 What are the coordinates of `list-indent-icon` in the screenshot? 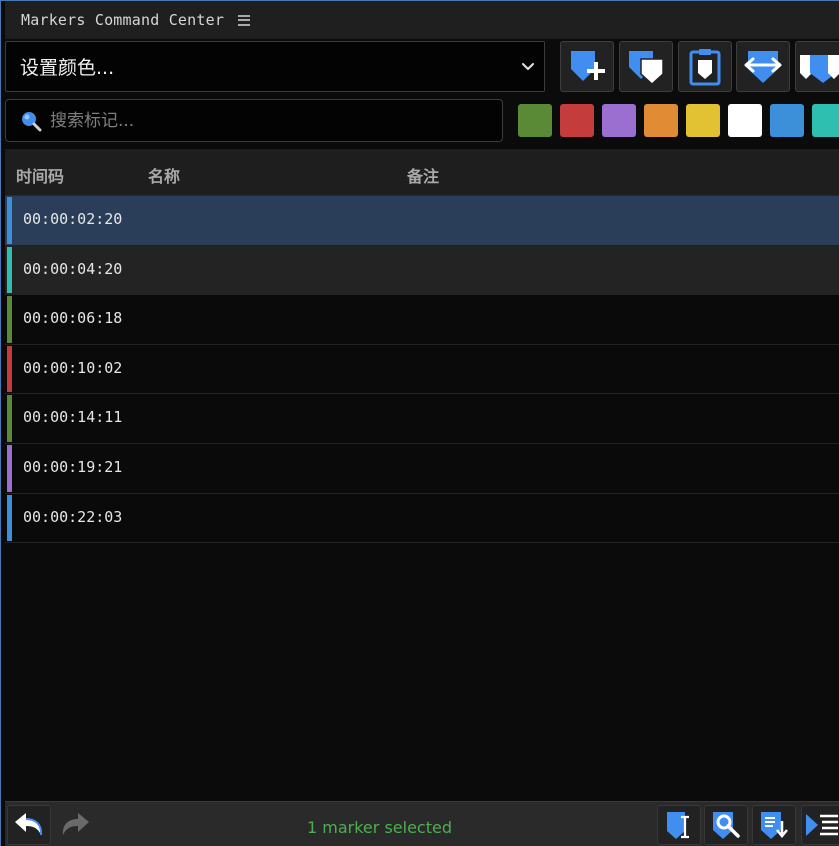 It's located at (822, 825).